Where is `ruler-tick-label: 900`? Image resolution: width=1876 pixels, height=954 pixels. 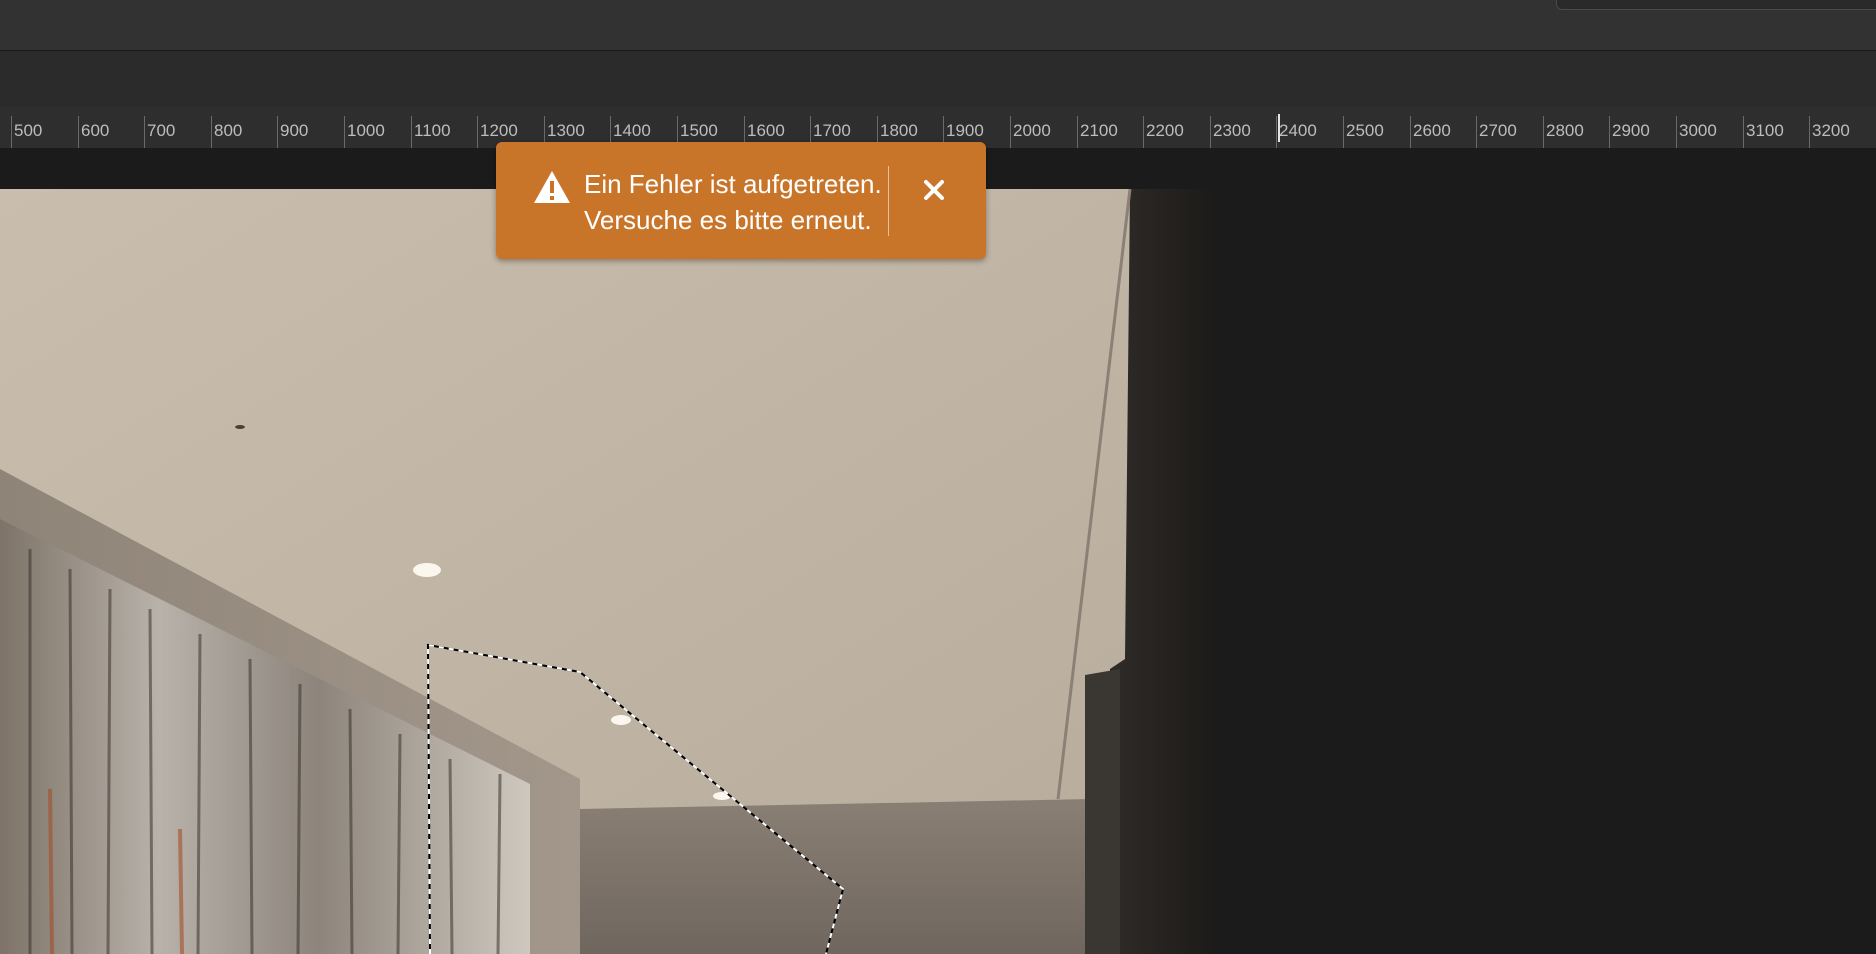 ruler-tick-label: 900 is located at coordinates (294, 130).